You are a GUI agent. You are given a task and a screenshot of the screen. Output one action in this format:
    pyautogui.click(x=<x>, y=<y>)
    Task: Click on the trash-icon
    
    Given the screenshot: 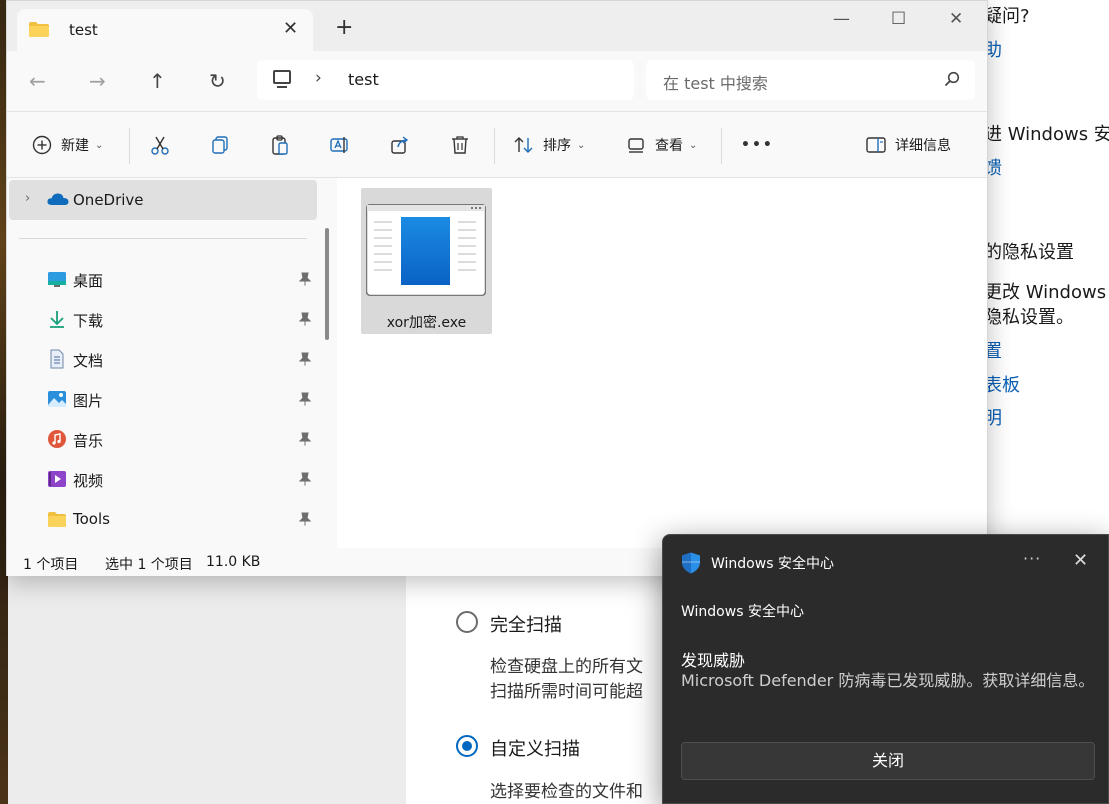 What is the action you would take?
    pyautogui.click(x=460, y=145)
    